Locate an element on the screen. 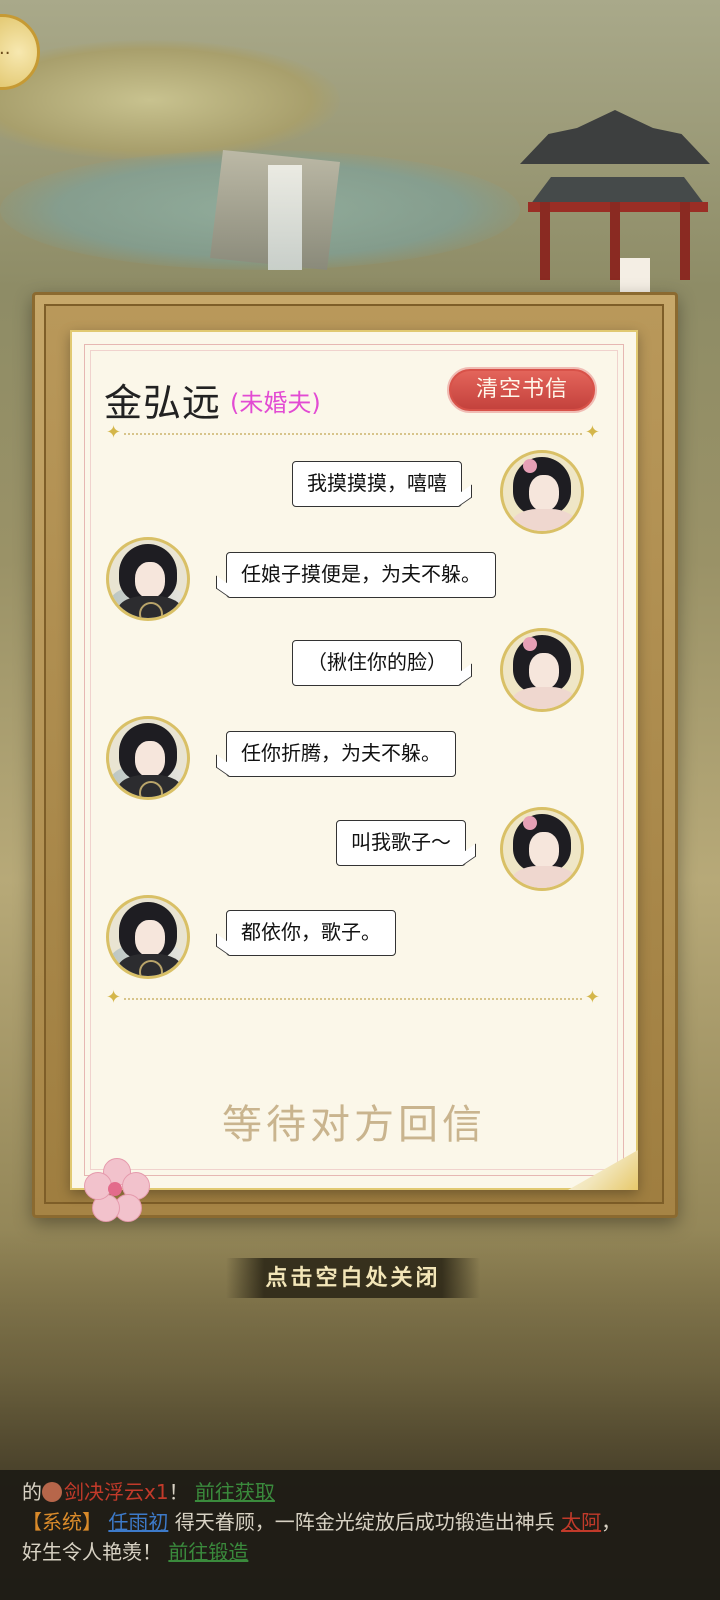 The image size is (720, 1600). tap-blank-to-close-hint: 点击空白处关闭 is located at coordinates (353, 1278).